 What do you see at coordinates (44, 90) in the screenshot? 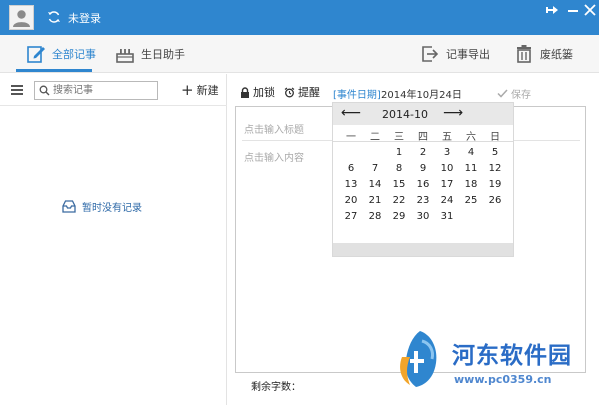
I see `search-icon` at bounding box center [44, 90].